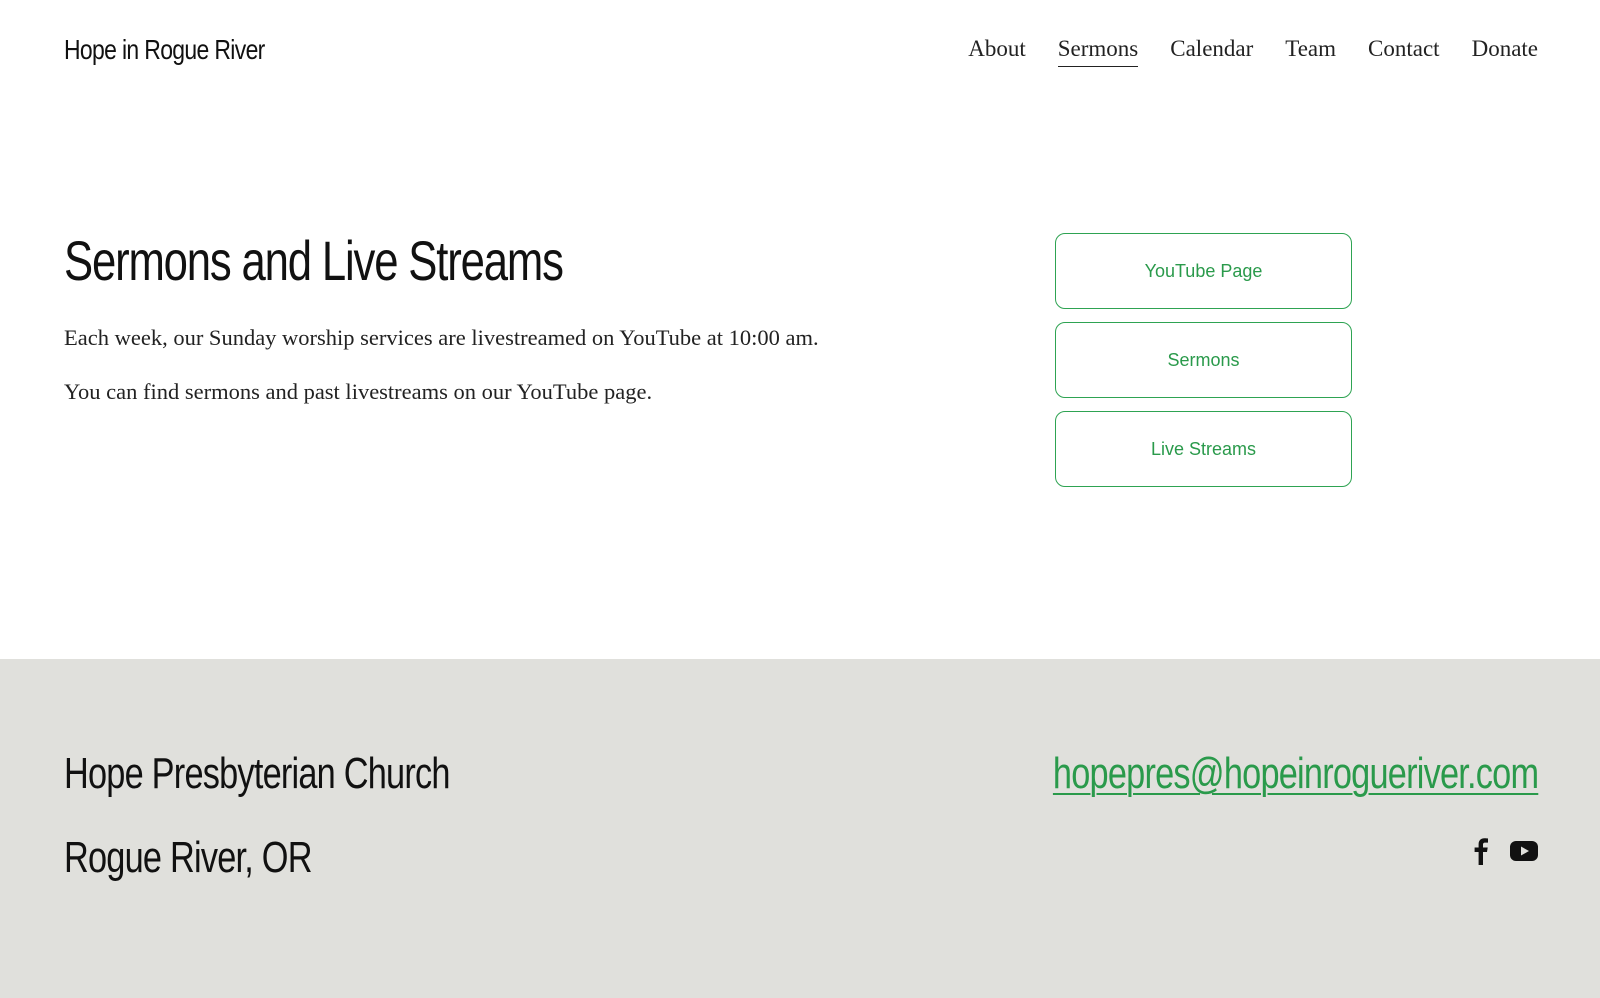 The width and height of the screenshot is (1600, 998). Describe the element at coordinates (1524, 853) in the screenshot. I see `youtube-icon` at that location.